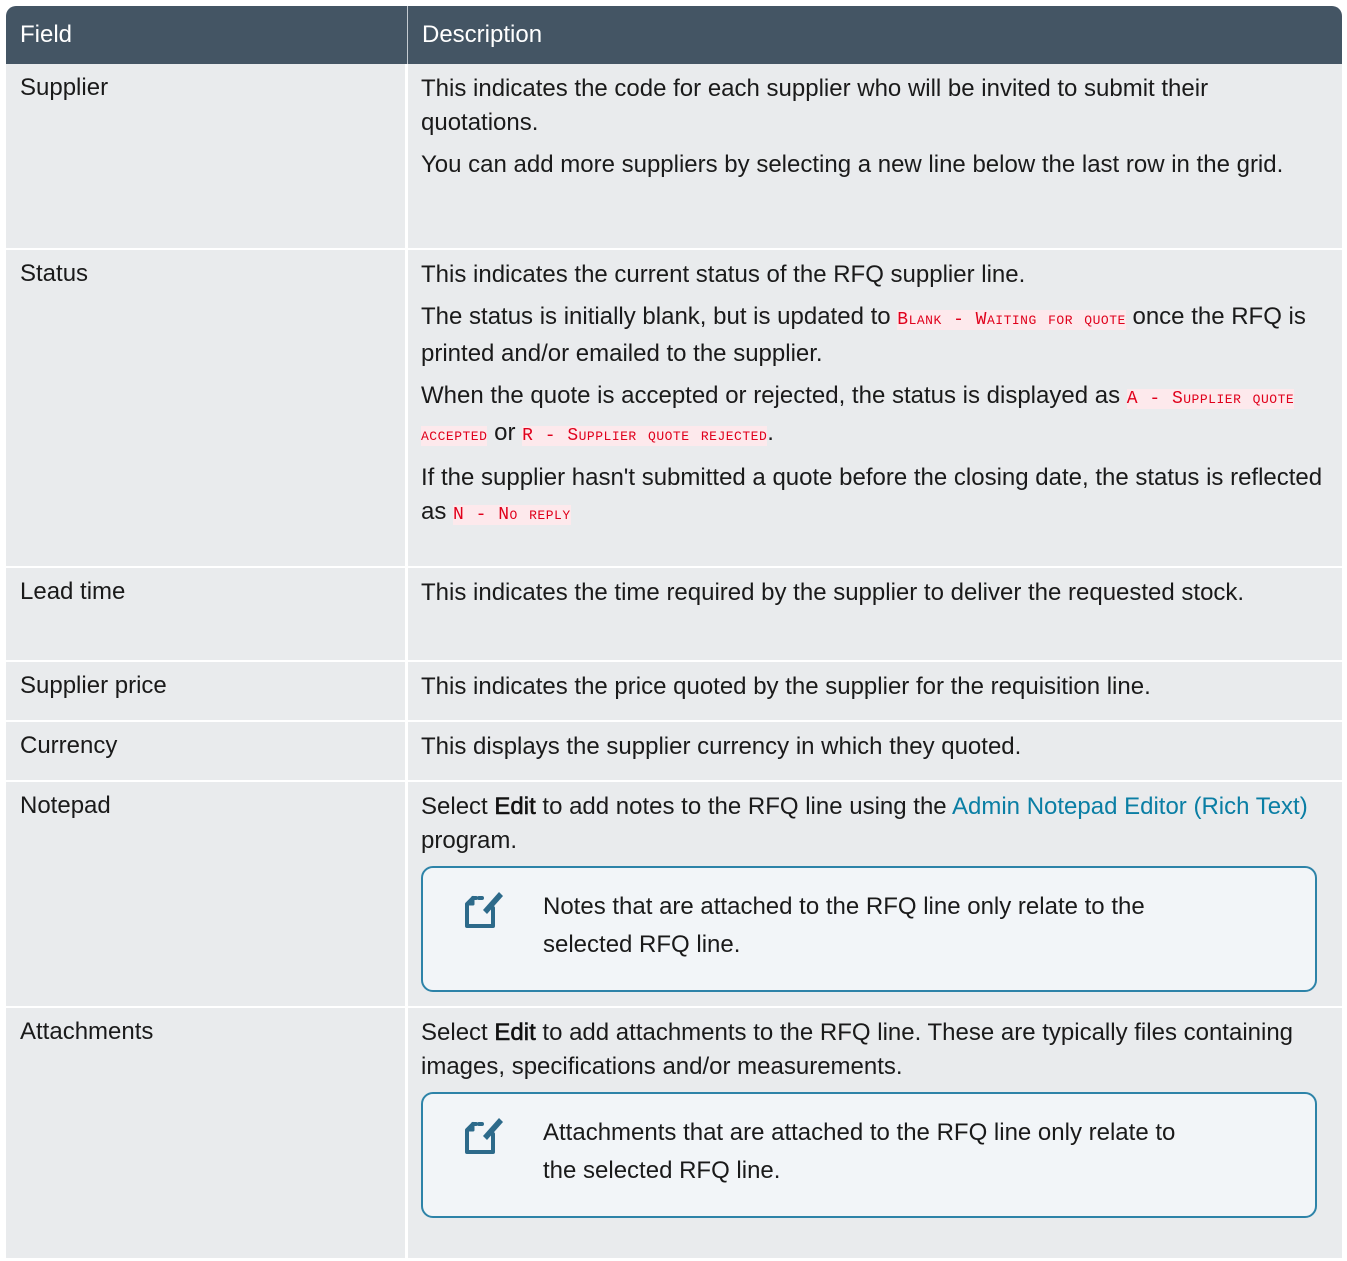  What do you see at coordinates (674, 35) in the screenshot?
I see `table-header-row: Field Description` at bounding box center [674, 35].